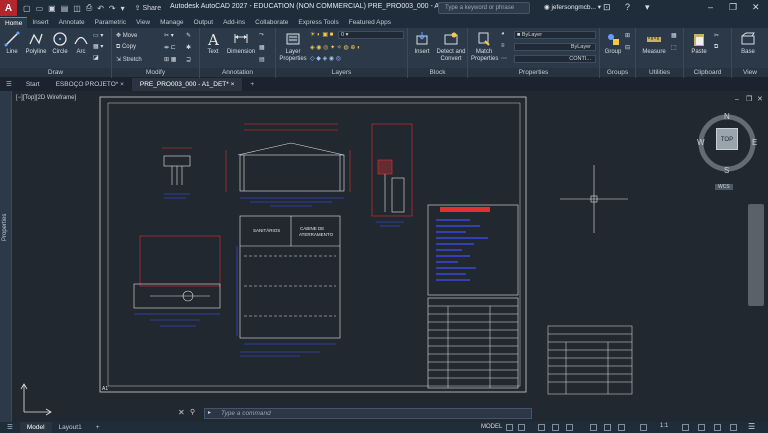 The height and width of the screenshot is (433, 768). I want to click on stretch-button: ⇲ Stretch, so click(129, 59).